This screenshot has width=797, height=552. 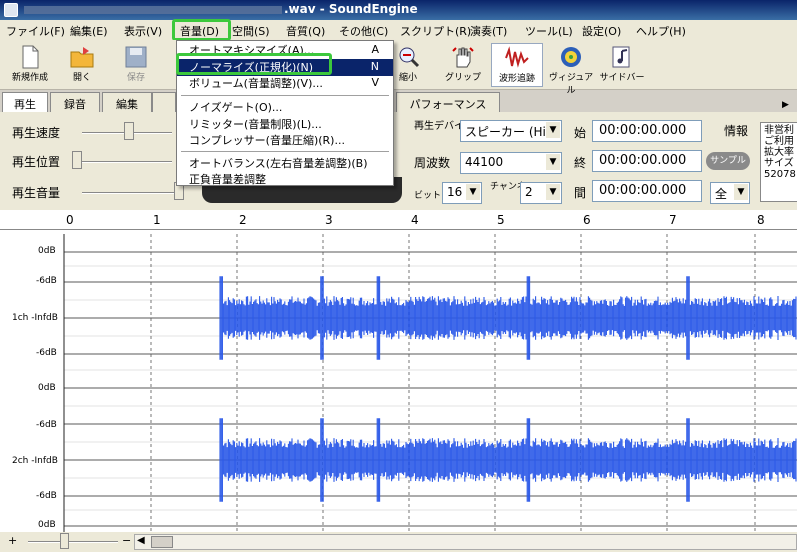 What do you see at coordinates (70, 220) in the screenshot?
I see `ruler-tick: 0` at bounding box center [70, 220].